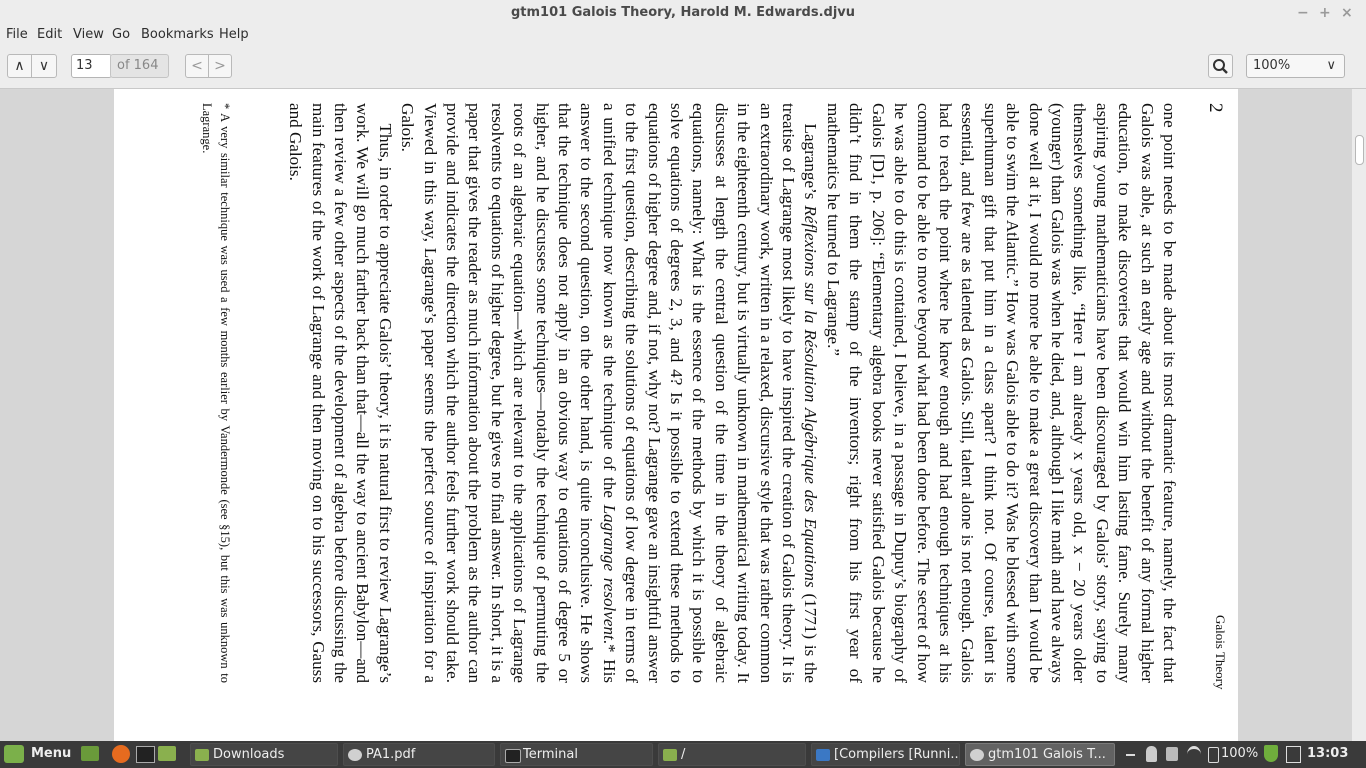  Describe the element at coordinates (1295, 66) in the screenshot. I see `zoom-select: 100% ∨` at that location.